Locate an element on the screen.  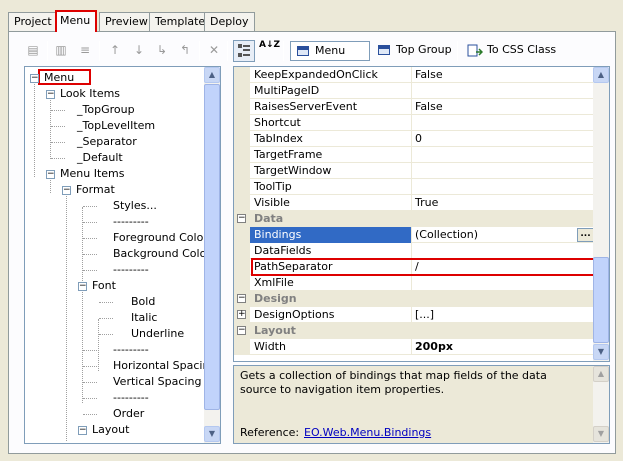
move-up-icon: ↑ is located at coordinates (115, 50).